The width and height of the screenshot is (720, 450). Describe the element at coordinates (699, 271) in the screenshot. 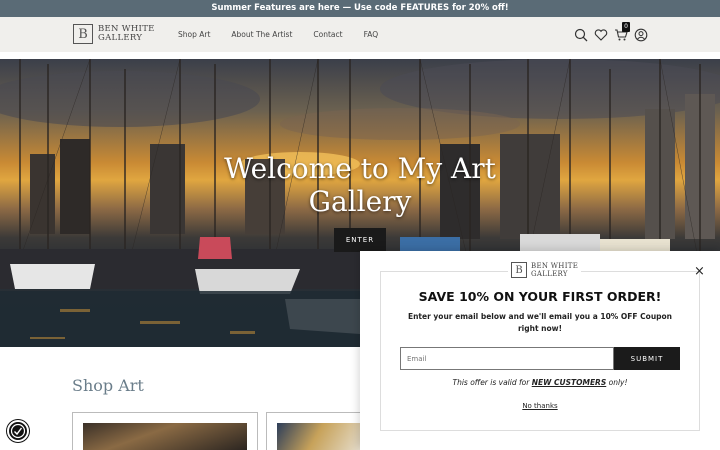

I see `close-icon: ×` at that location.